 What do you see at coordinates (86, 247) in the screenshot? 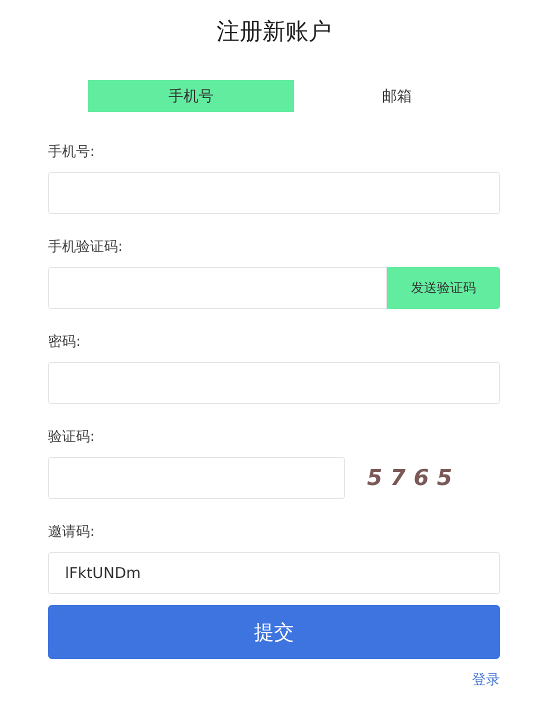
I see `field-label: 手机验证码:` at bounding box center [86, 247].